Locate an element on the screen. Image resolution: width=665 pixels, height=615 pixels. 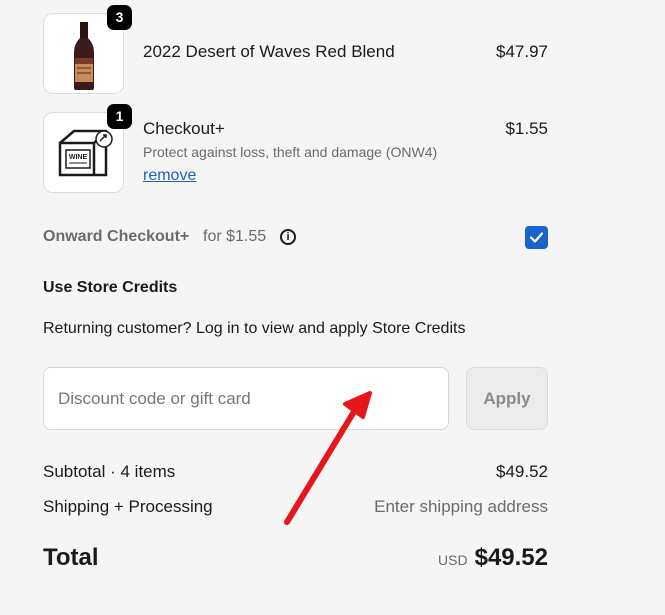
subtotal-label: Subtotal · 4 items is located at coordinates (109, 471).